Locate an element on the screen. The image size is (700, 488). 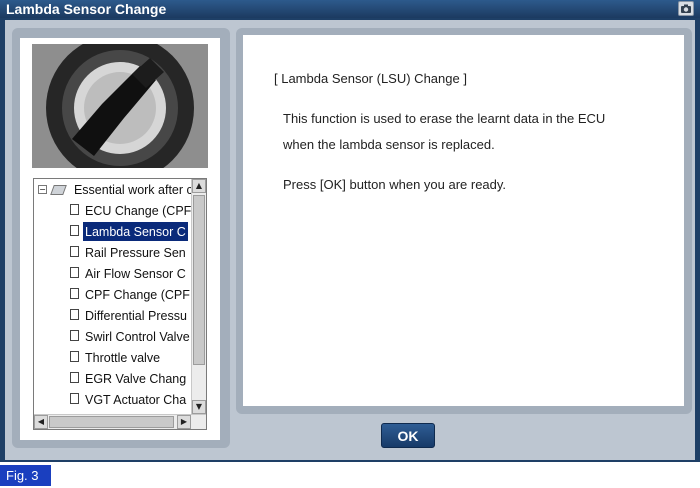
tree-item-throttle-valve: Throttle valve is located at coordinates (116, 357).